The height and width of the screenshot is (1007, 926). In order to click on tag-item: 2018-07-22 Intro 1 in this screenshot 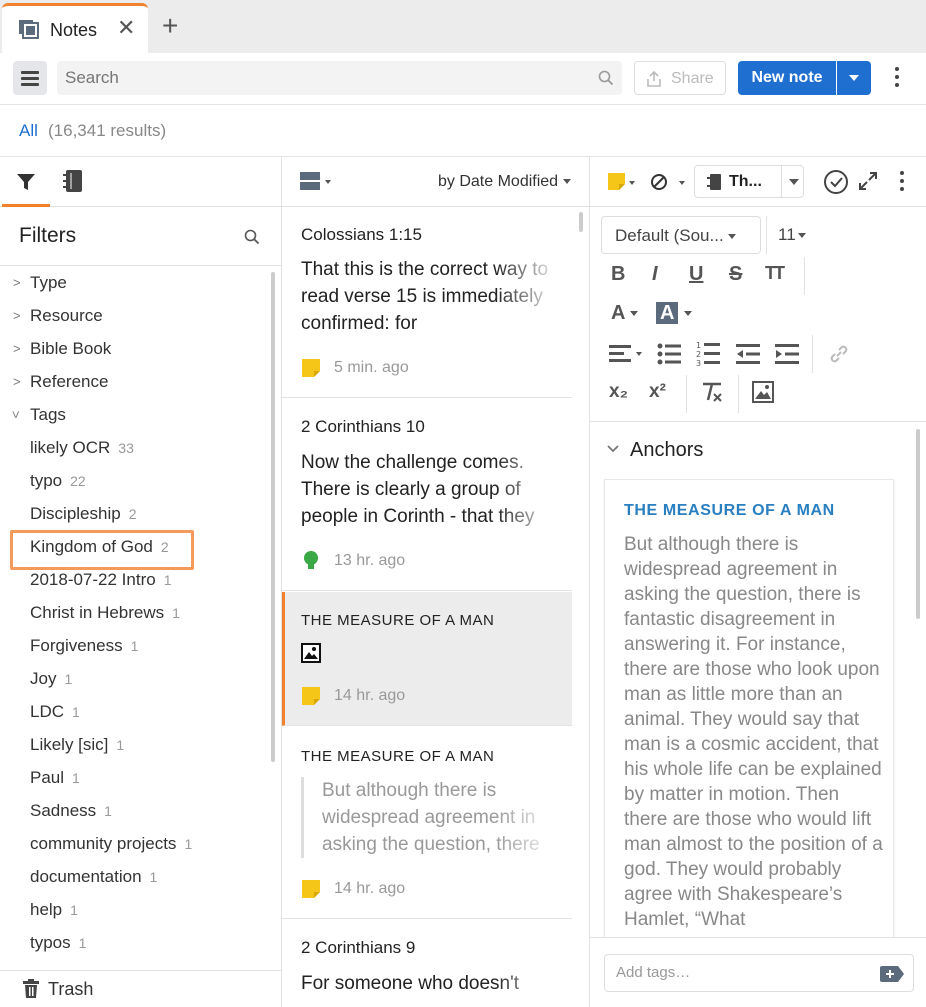, I will do `click(101, 580)`.